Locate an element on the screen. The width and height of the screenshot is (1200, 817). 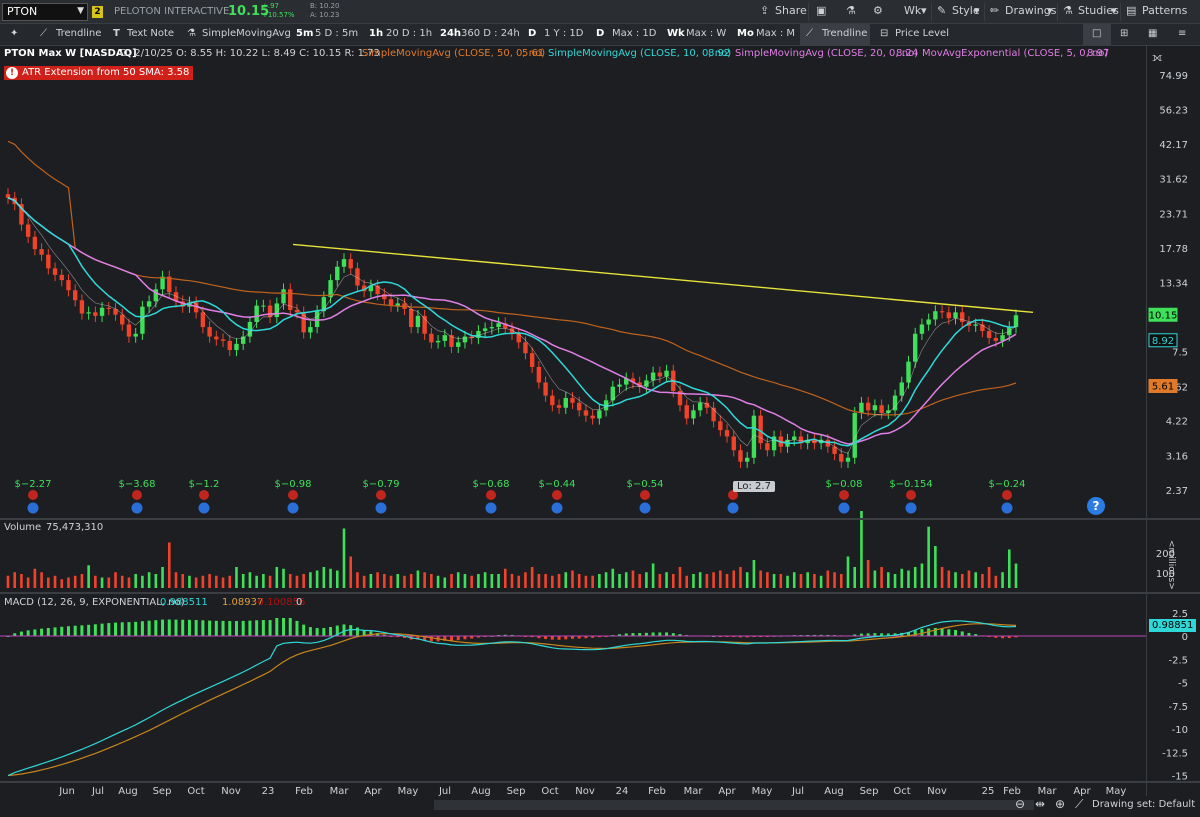
preset-360d-24h: 360 D : 24h is located at coordinates (490, 33).